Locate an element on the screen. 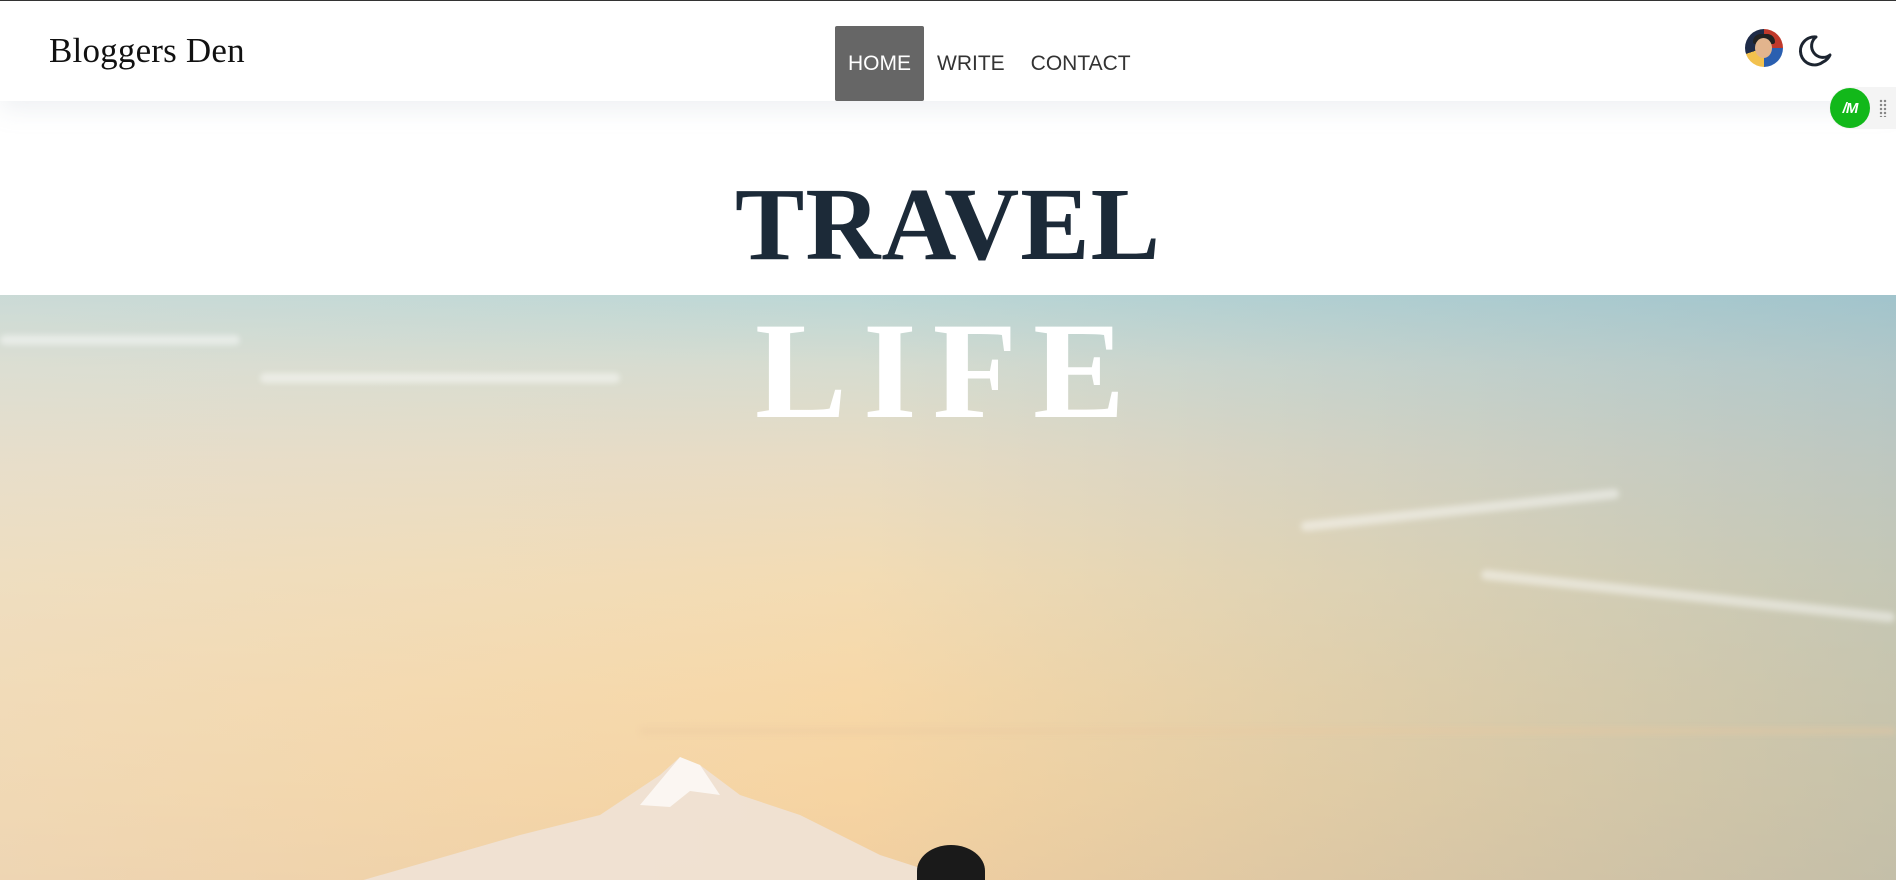 The height and width of the screenshot is (880, 1896). nav-link-home: HOME is located at coordinates (879, 63).